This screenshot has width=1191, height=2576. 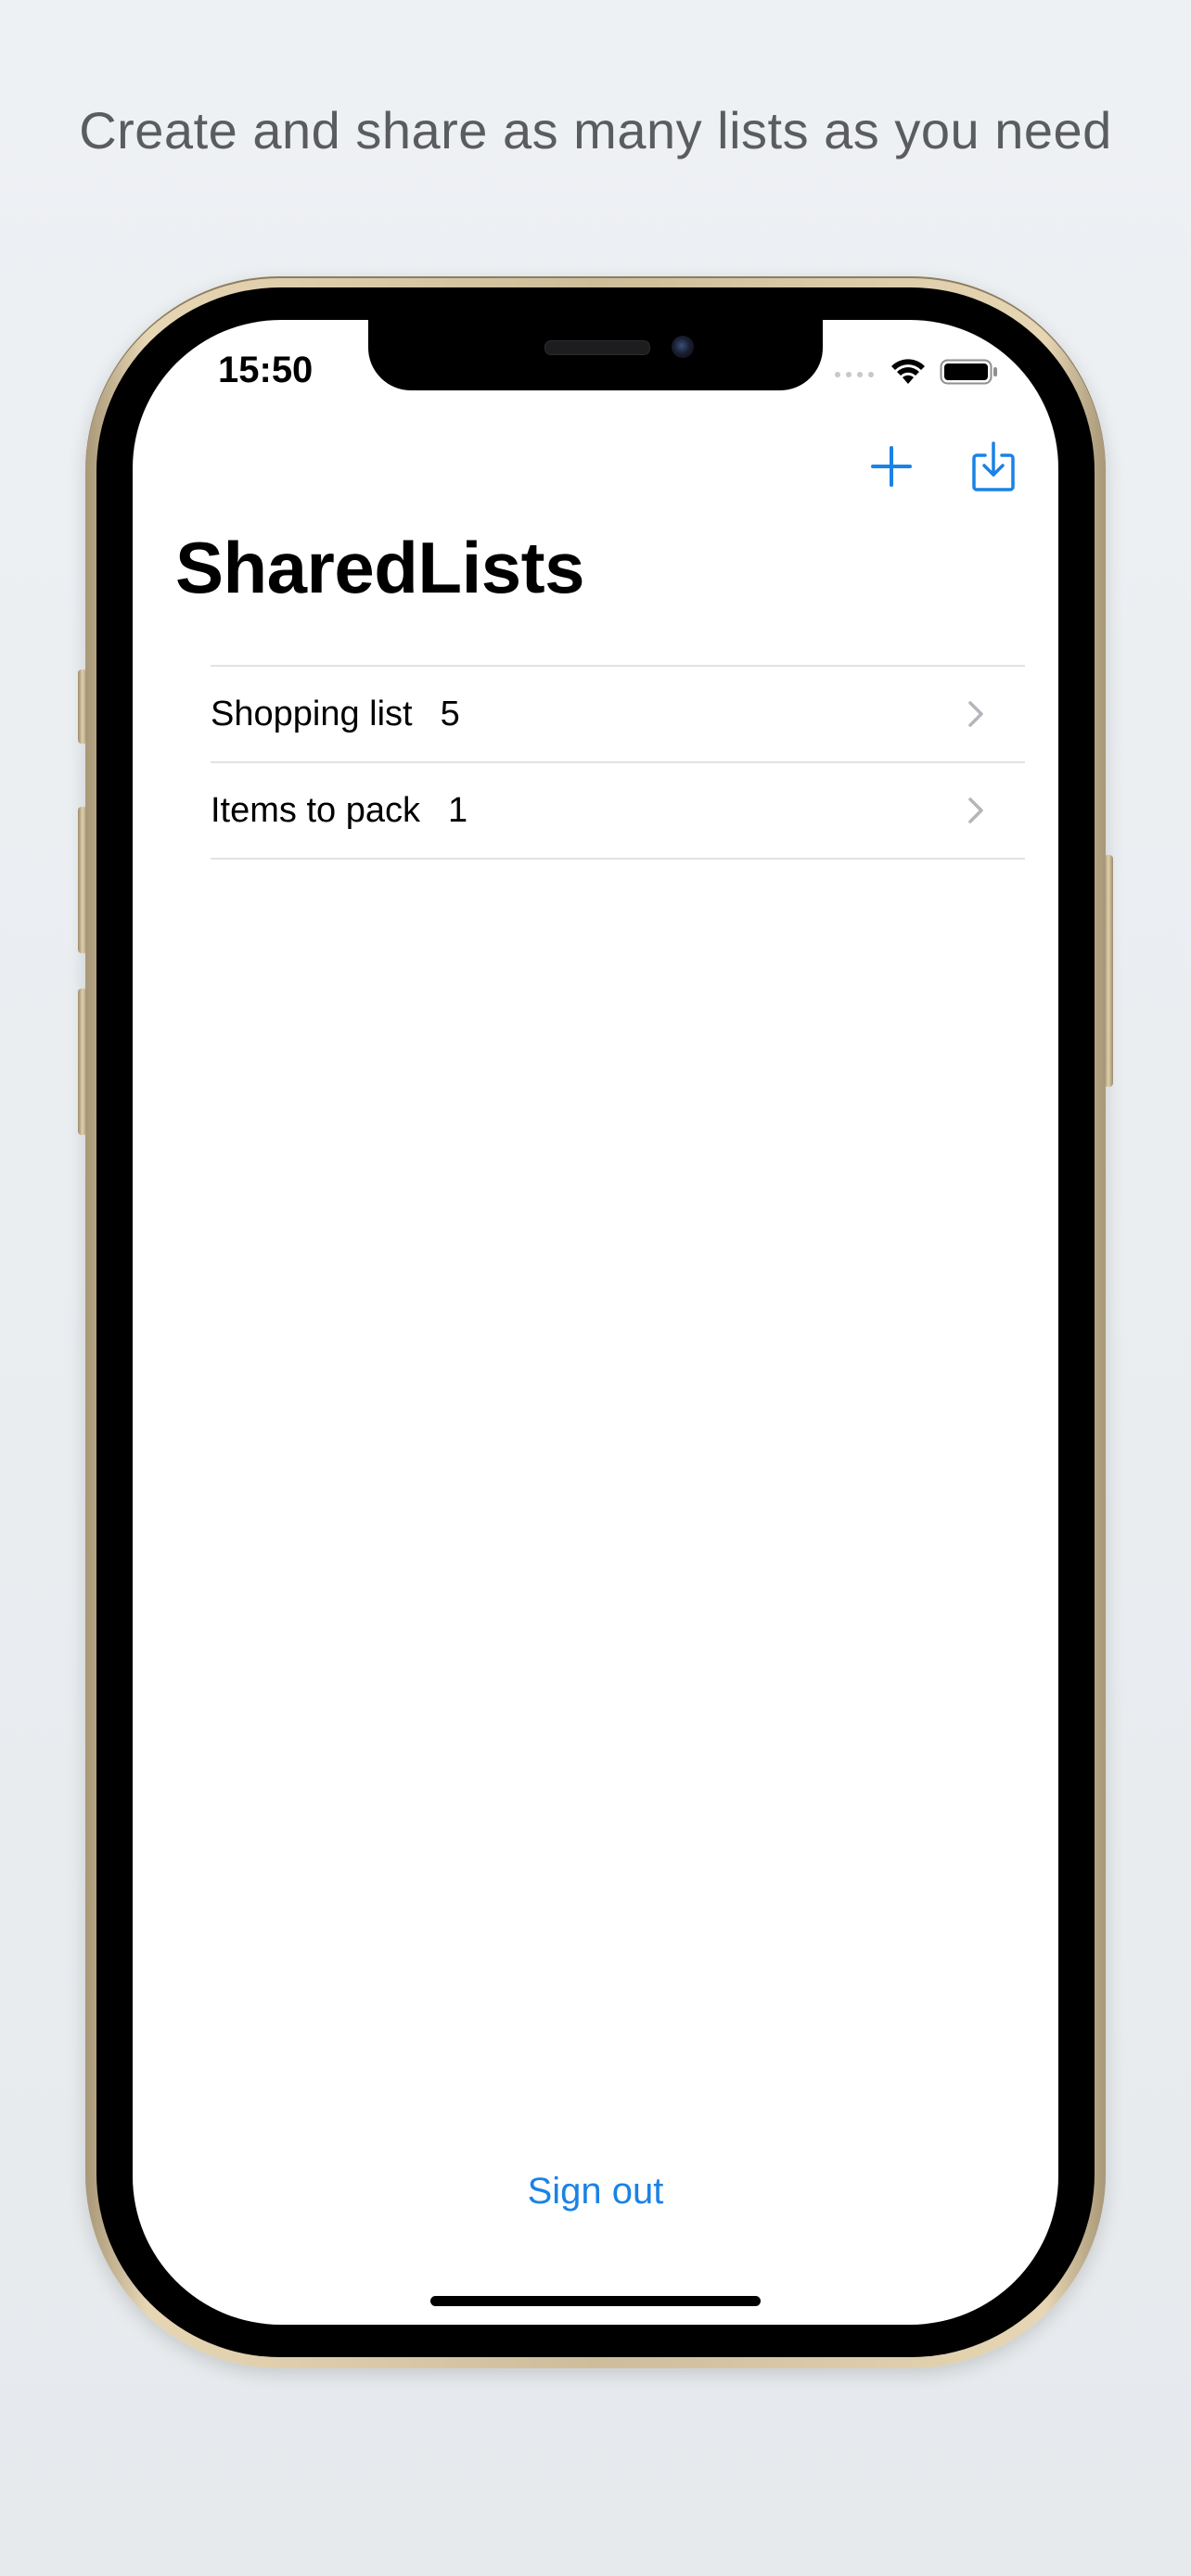 I want to click on status-time: 15:50, so click(x=266, y=370).